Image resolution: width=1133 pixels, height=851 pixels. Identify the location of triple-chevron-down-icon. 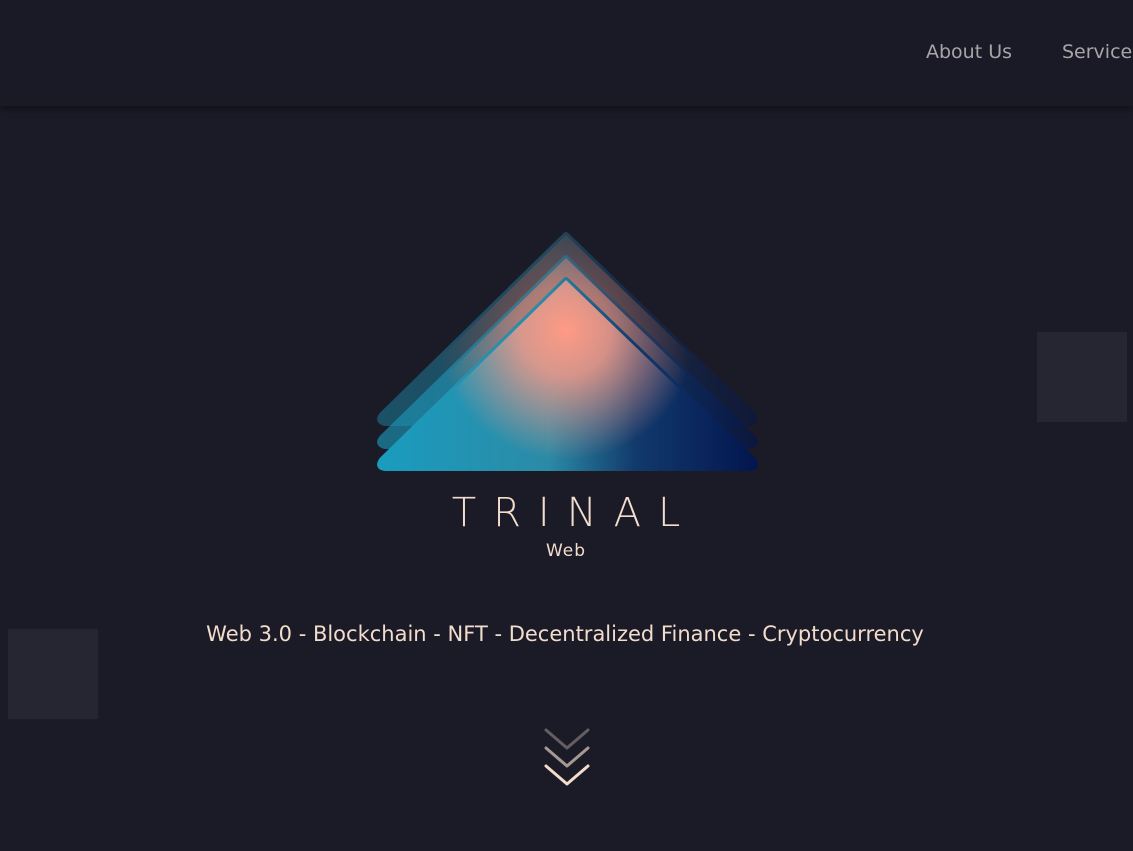
(567, 758).